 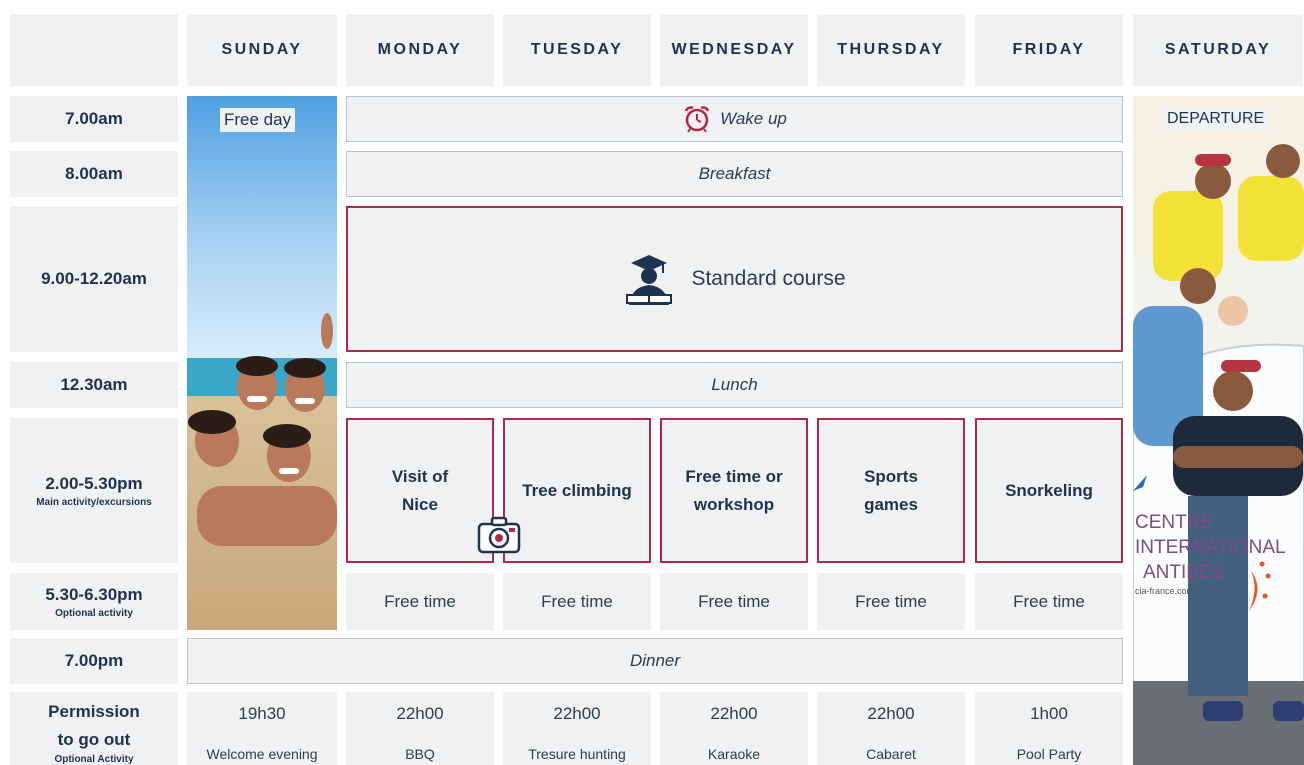 I want to click on permission-event: Pool Party, so click(x=1049, y=754).